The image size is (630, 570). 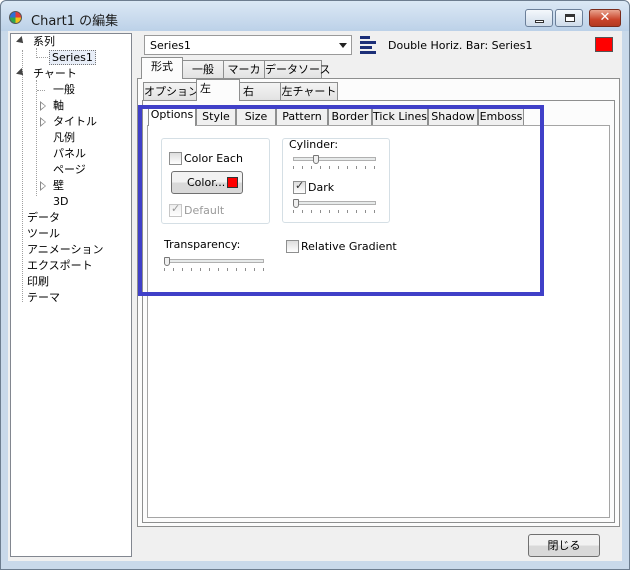 I want to click on tree-item-chart: チャート, so click(x=47, y=74).